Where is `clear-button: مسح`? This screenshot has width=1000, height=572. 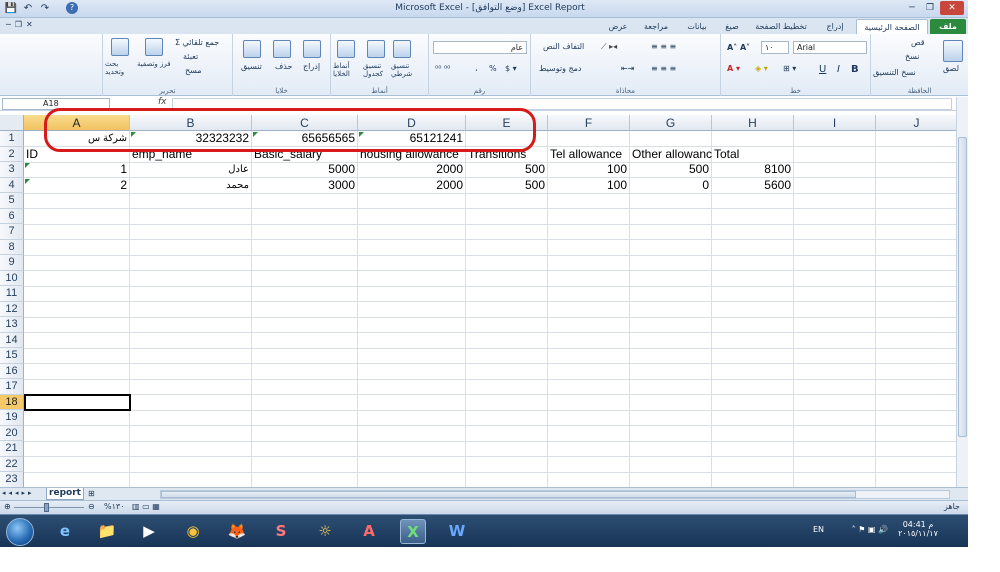
clear-button: مسح is located at coordinates (193, 70).